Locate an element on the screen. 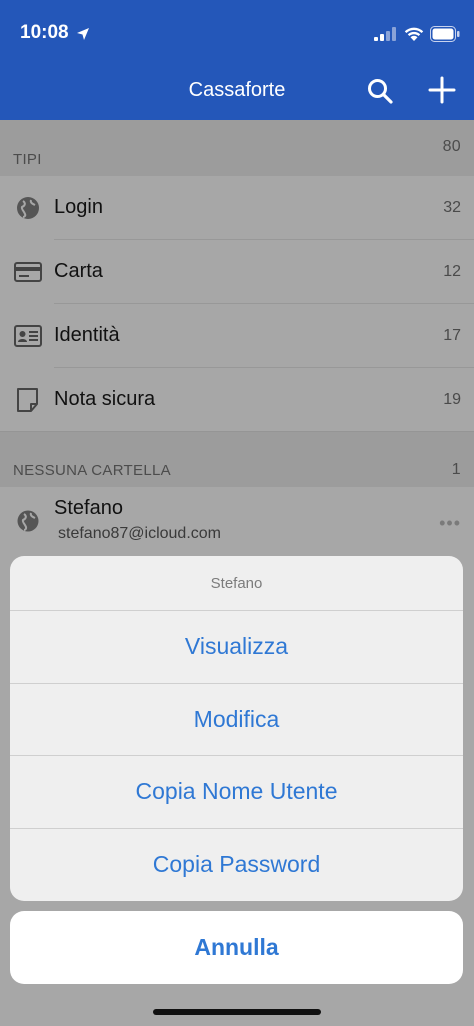  type-row-count: 12 is located at coordinates (452, 271).